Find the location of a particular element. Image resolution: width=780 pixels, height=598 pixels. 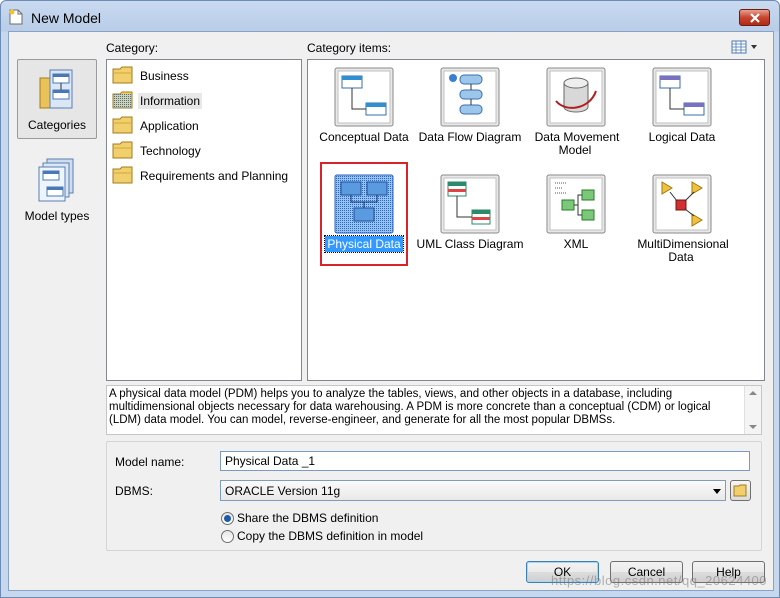

category-item-label: Information is located at coordinates (170, 101).